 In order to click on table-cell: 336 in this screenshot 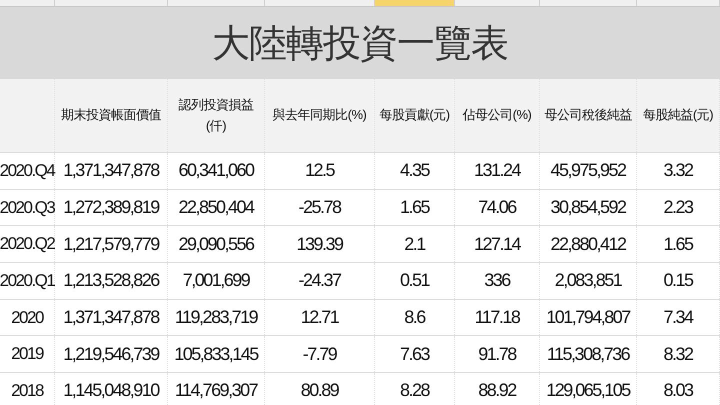, I will do `click(497, 281)`.